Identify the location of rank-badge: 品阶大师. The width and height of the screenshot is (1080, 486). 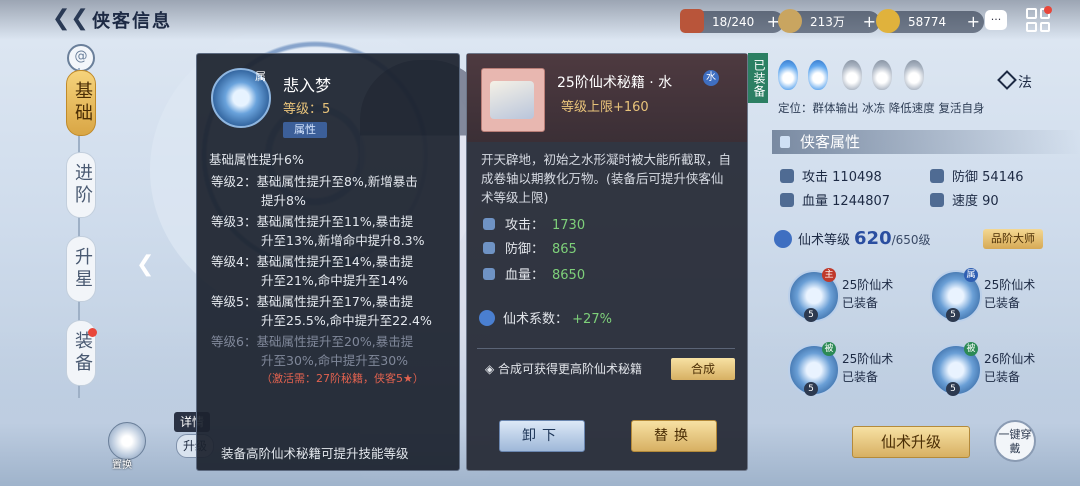
(1013, 239).